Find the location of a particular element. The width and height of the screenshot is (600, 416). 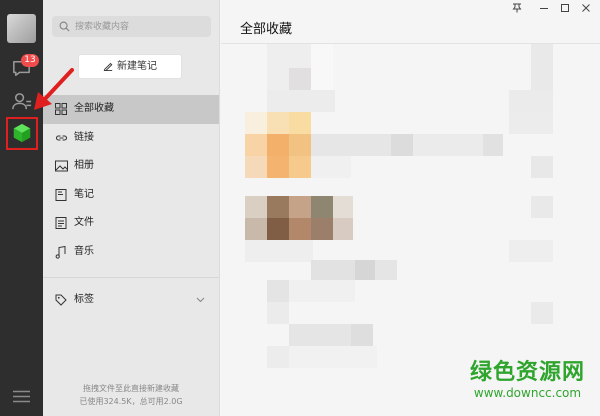

nav-item-photos: 相册 is located at coordinates (131, 166).